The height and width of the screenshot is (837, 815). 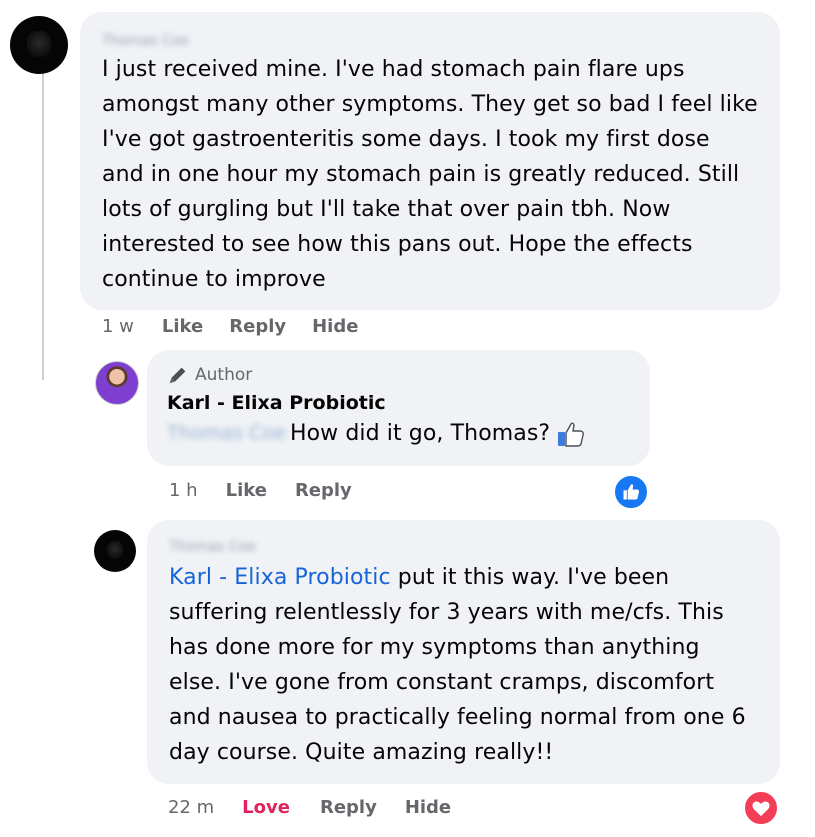 I want to click on reply-author-name: Karl - Elixa Probiotic, so click(x=397, y=403).